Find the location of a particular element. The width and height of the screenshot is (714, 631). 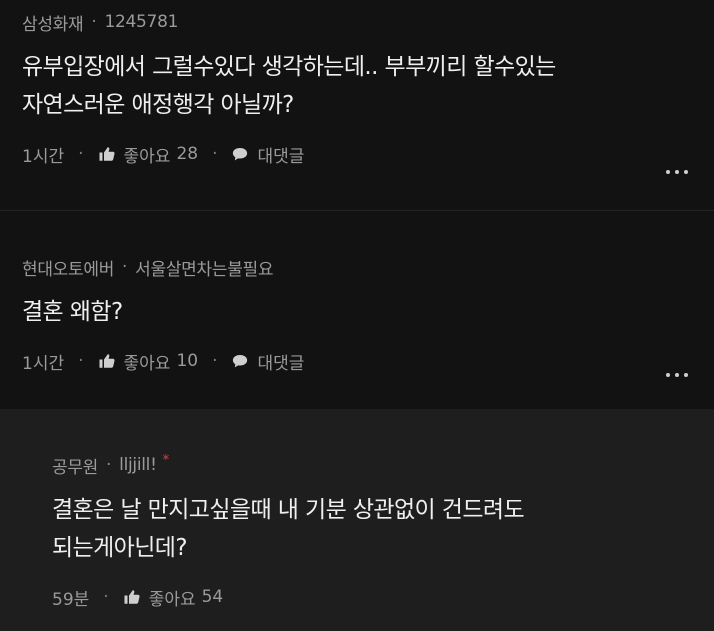

comment-meta: 삼성화재 · 1245781 is located at coordinates (357, 22).